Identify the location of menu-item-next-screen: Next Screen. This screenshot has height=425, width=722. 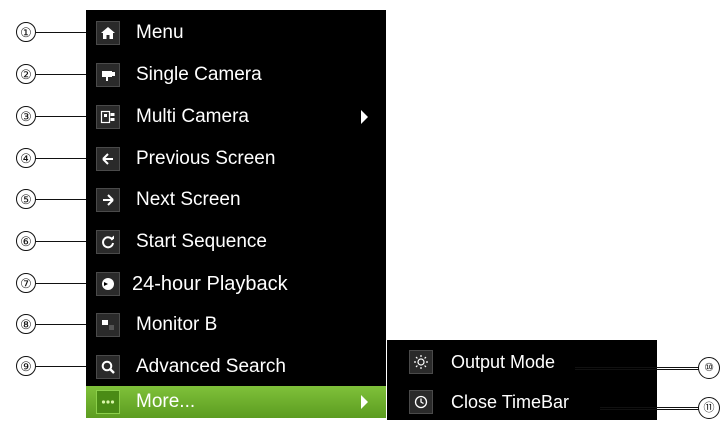
(236, 200).